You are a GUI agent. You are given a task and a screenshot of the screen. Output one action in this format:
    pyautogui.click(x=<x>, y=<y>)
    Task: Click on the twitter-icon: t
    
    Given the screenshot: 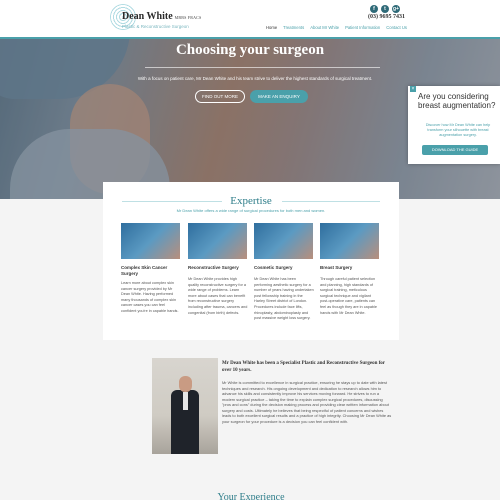 What is the action you would take?
    pyautogui.click(x=385, y=9)
    